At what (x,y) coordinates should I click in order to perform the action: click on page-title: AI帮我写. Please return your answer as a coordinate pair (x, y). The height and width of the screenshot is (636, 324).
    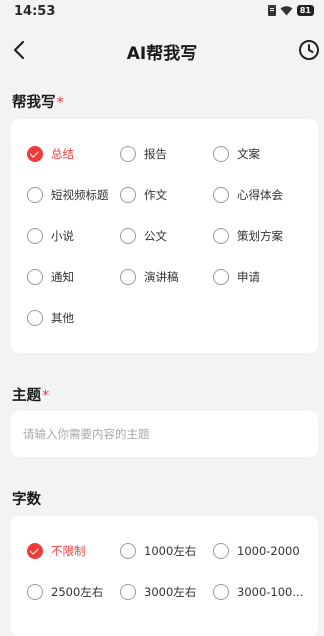
    Looking at the image, I should click on (162, 54).